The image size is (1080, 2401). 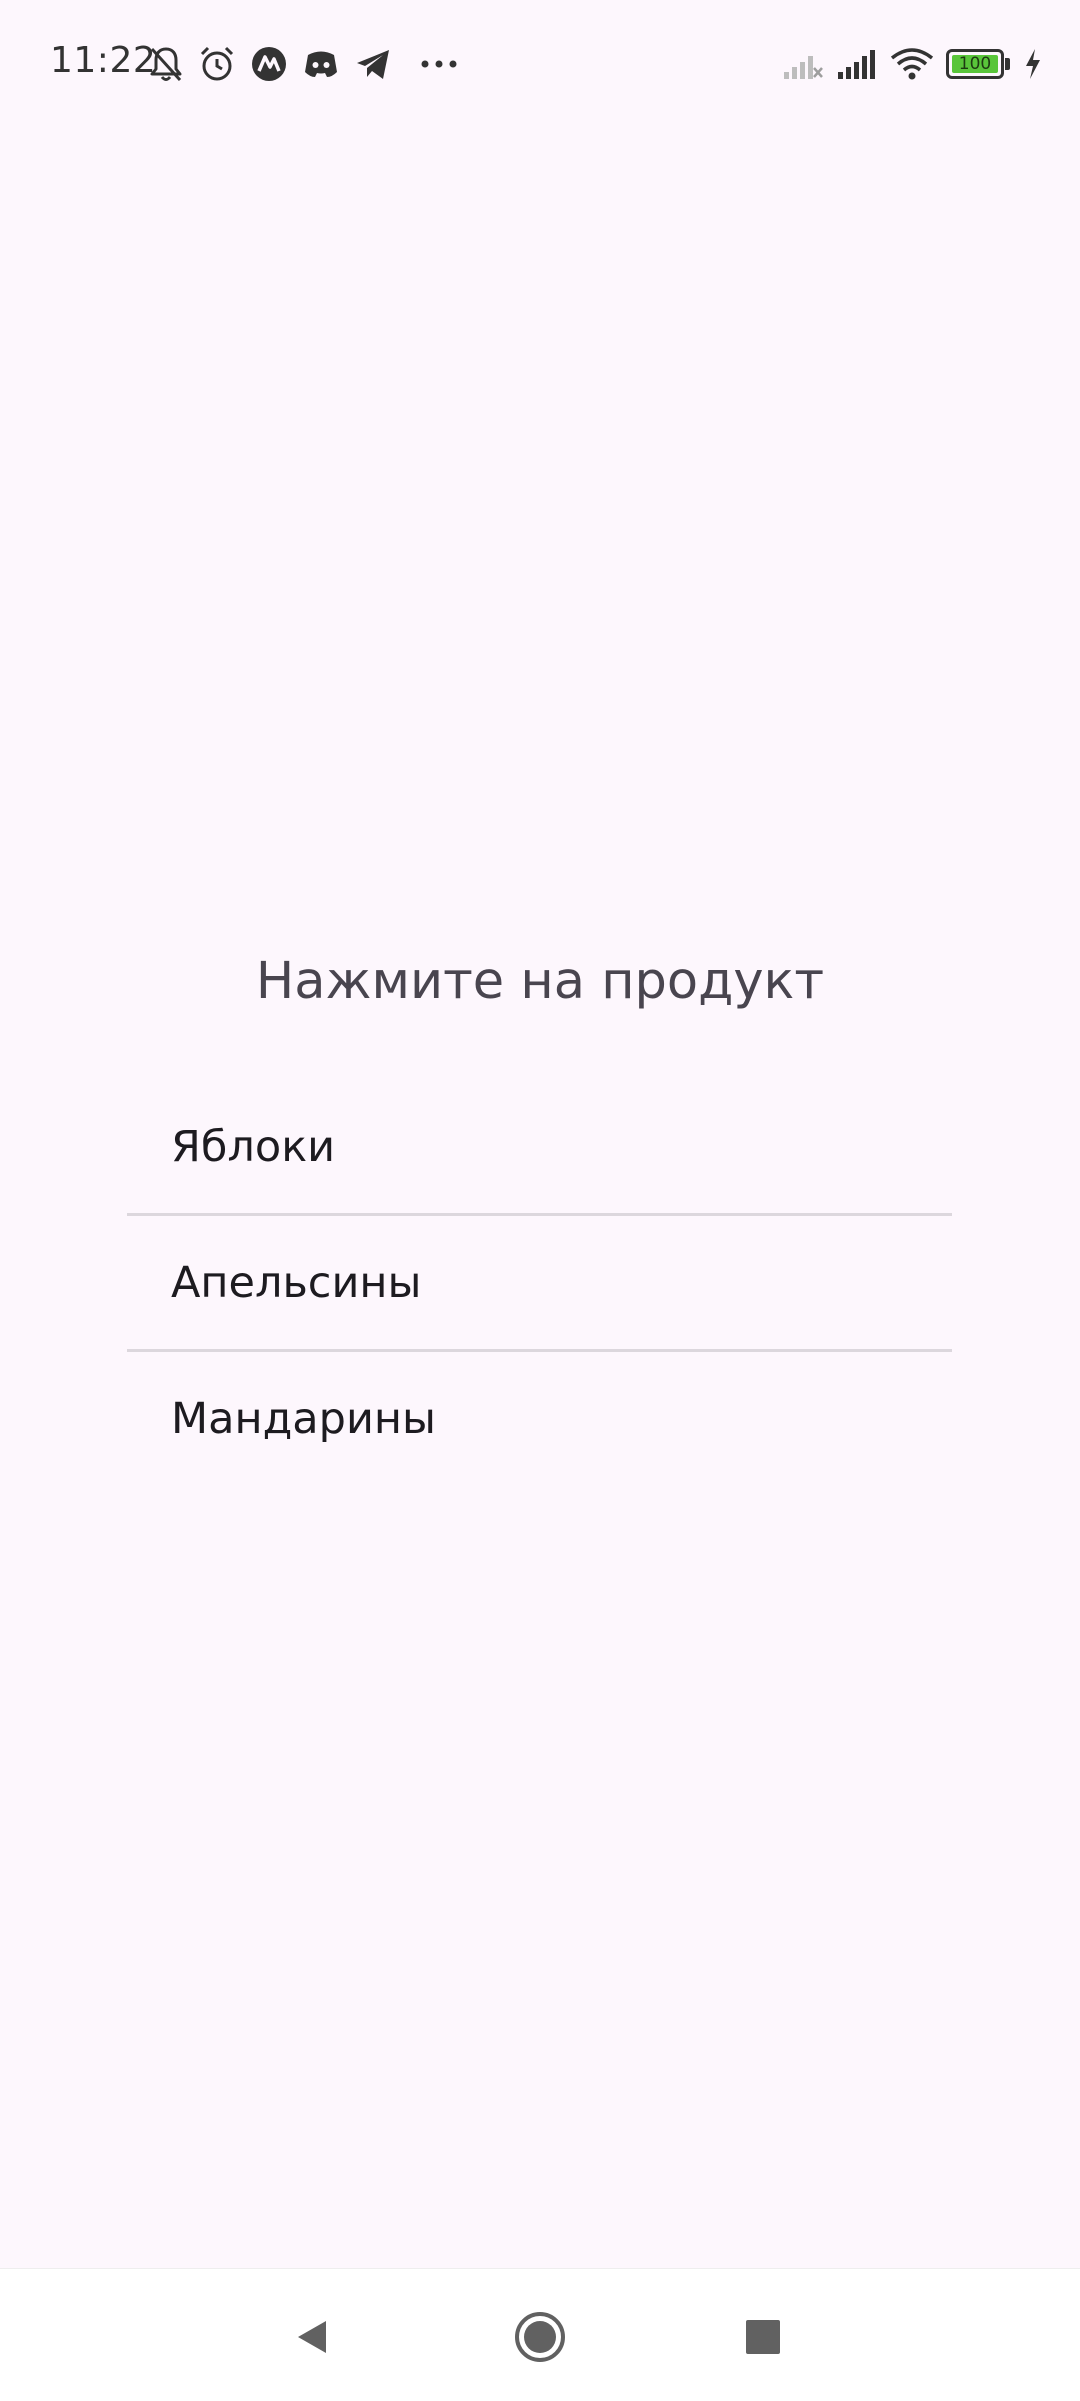 I want to click on notification-icons, so click(x=303, y=64).